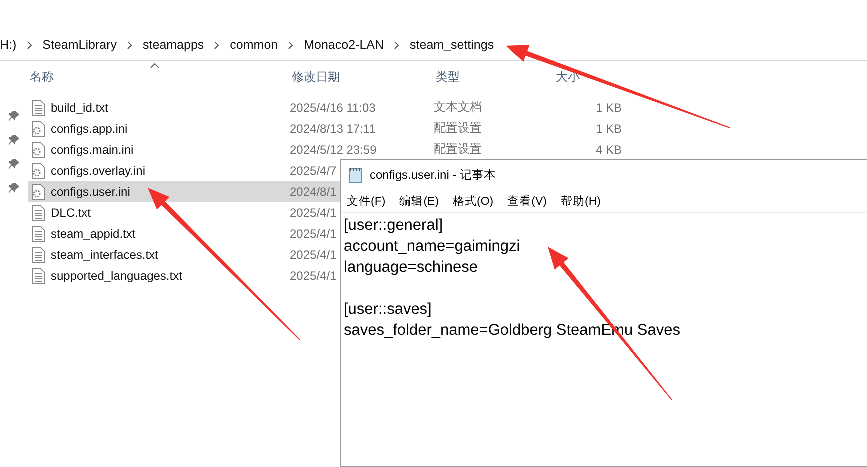 The height and width of the screenshot is (467, 867). I want to click on file-row: DLC.txt 2025/4/1, so click(184, 212).